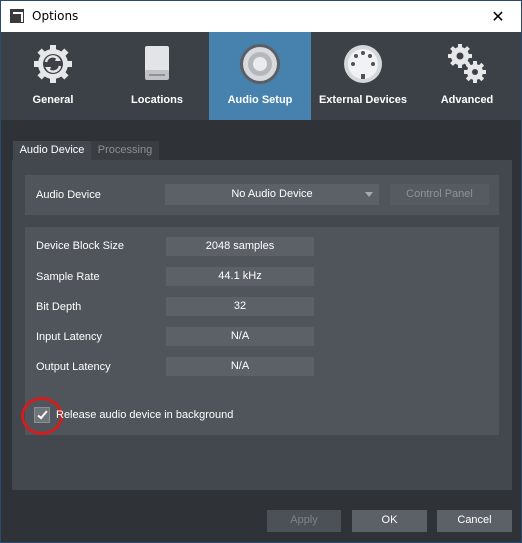 This screenshot has height=543, width=522. I want to click on control-panel-button: Control Panel, so click(439, 194).